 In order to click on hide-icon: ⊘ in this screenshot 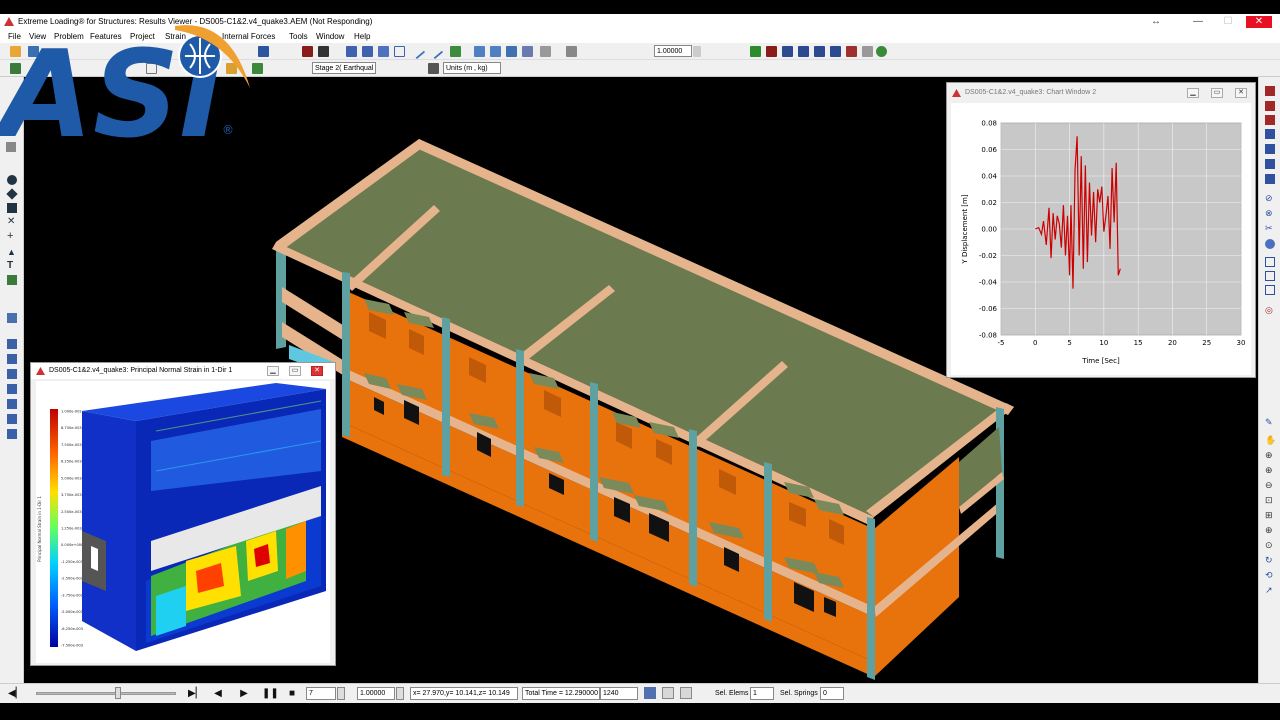, I will do `click(1270, 198)`.